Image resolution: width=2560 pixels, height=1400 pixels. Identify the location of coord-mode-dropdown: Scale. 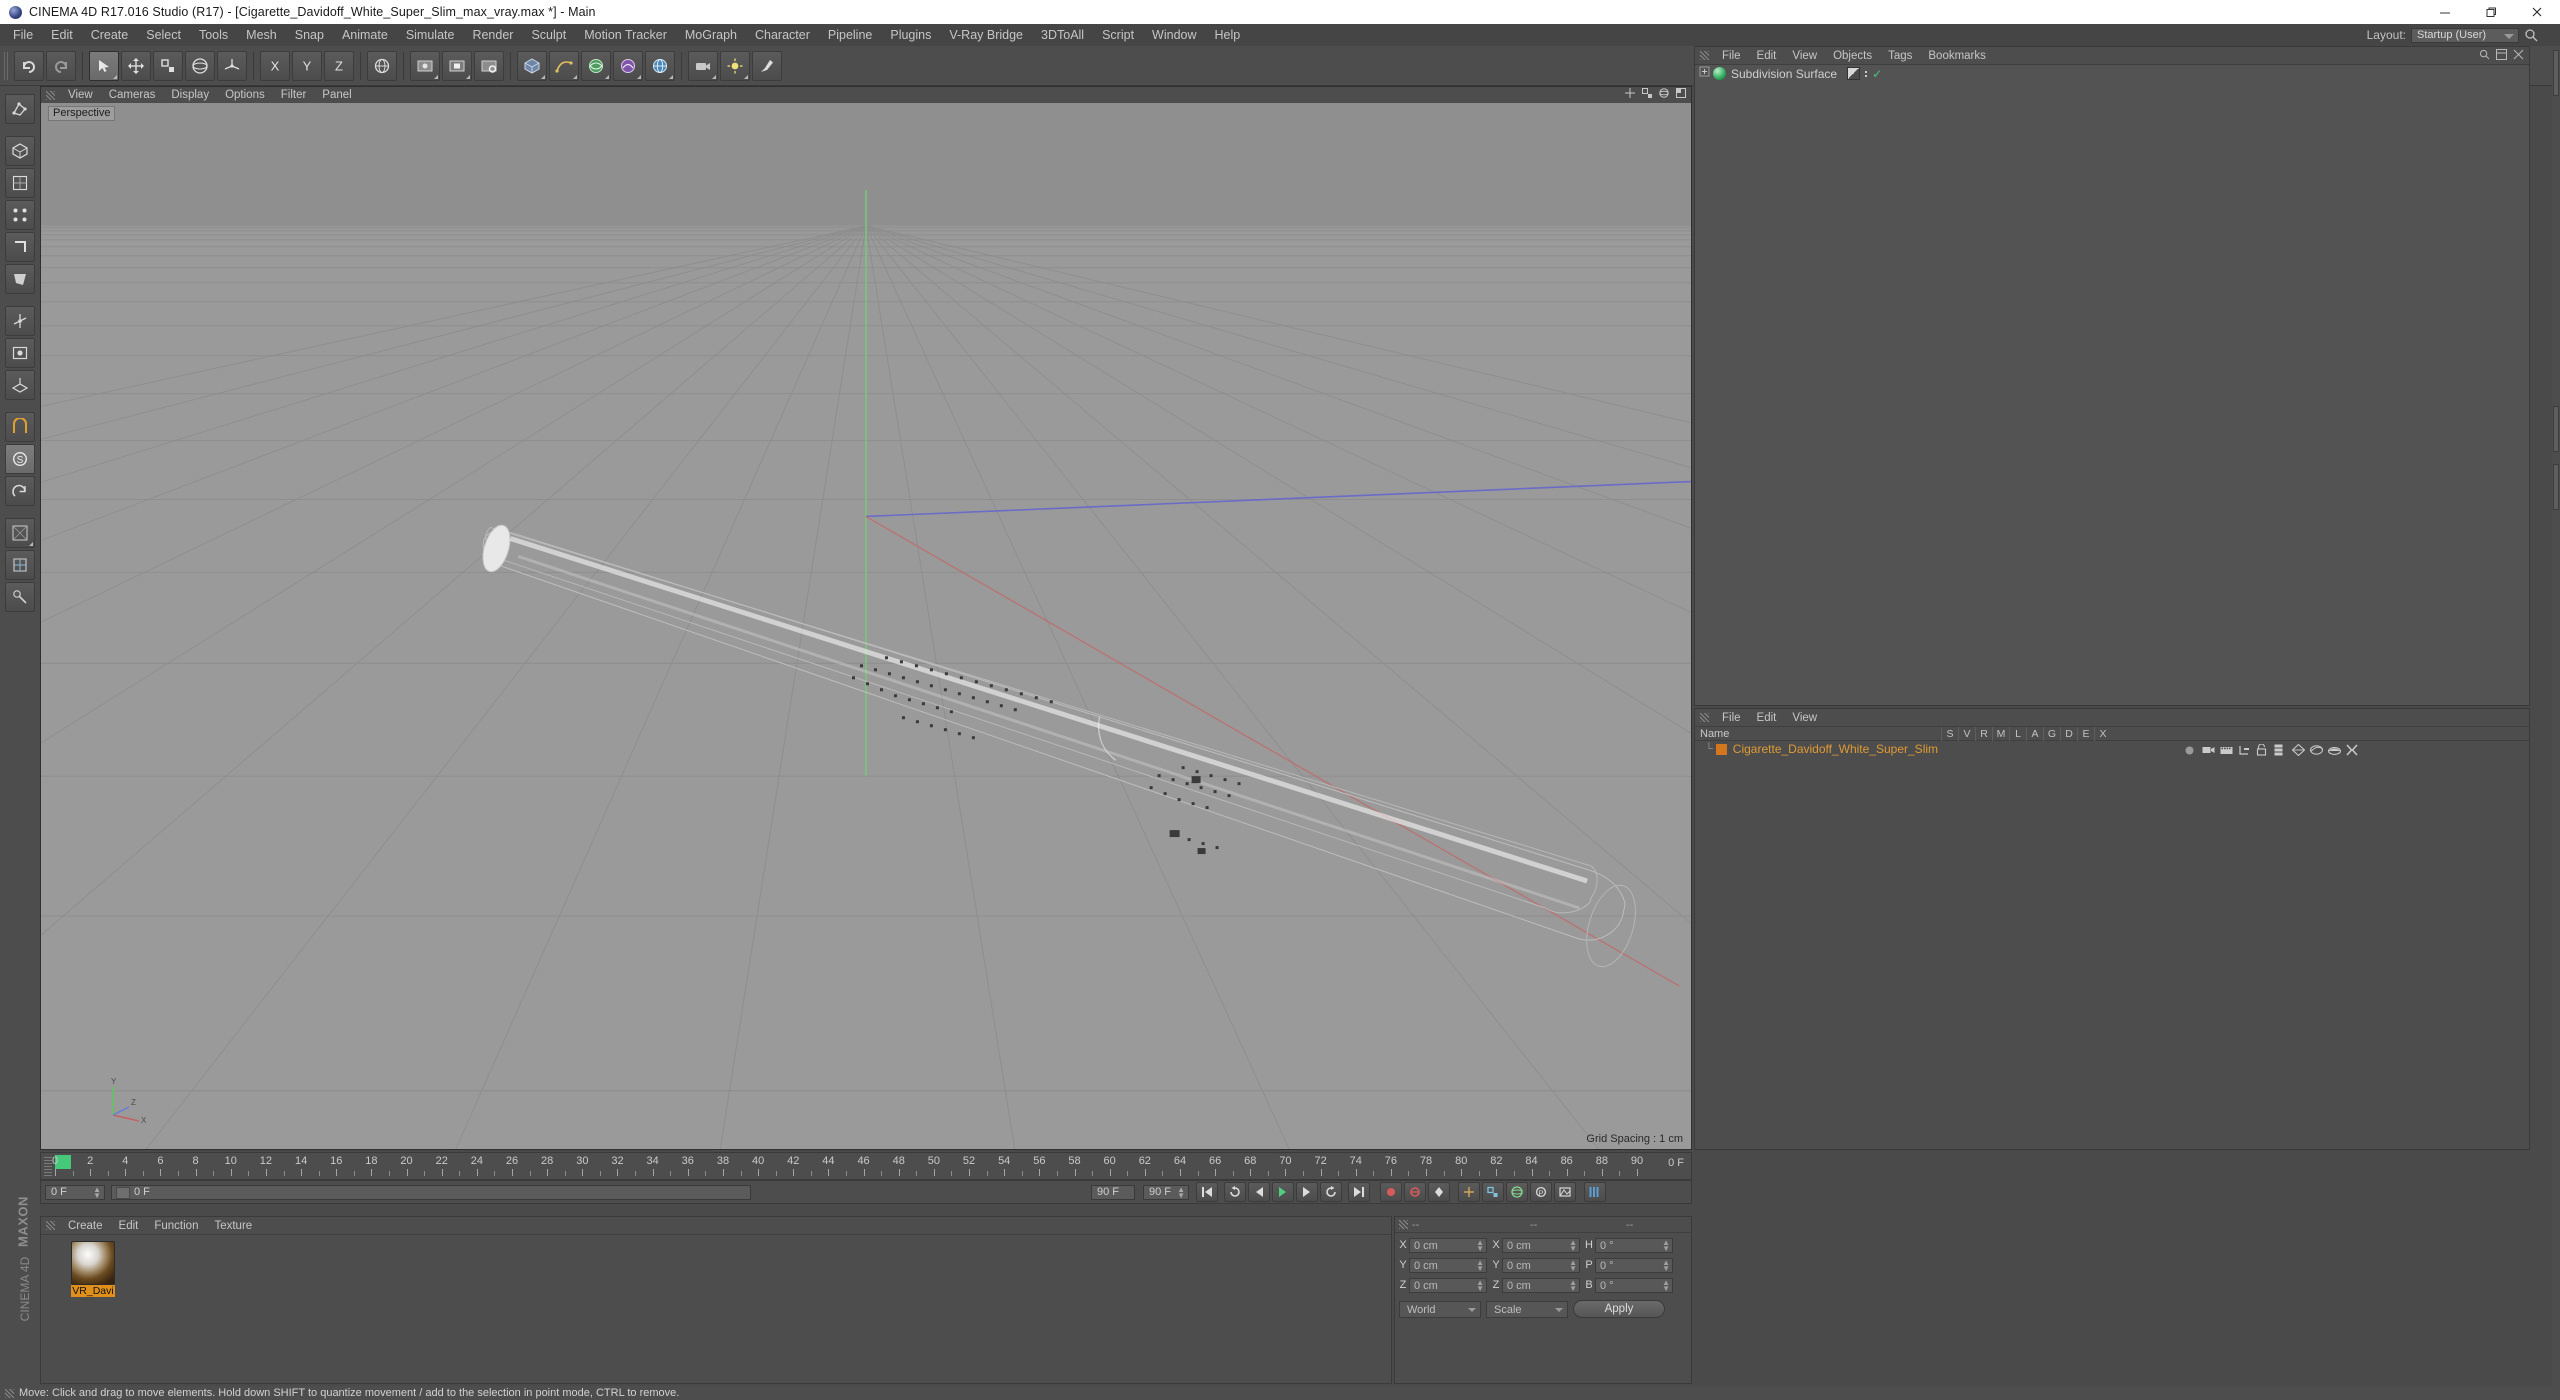
(1527, 1309).